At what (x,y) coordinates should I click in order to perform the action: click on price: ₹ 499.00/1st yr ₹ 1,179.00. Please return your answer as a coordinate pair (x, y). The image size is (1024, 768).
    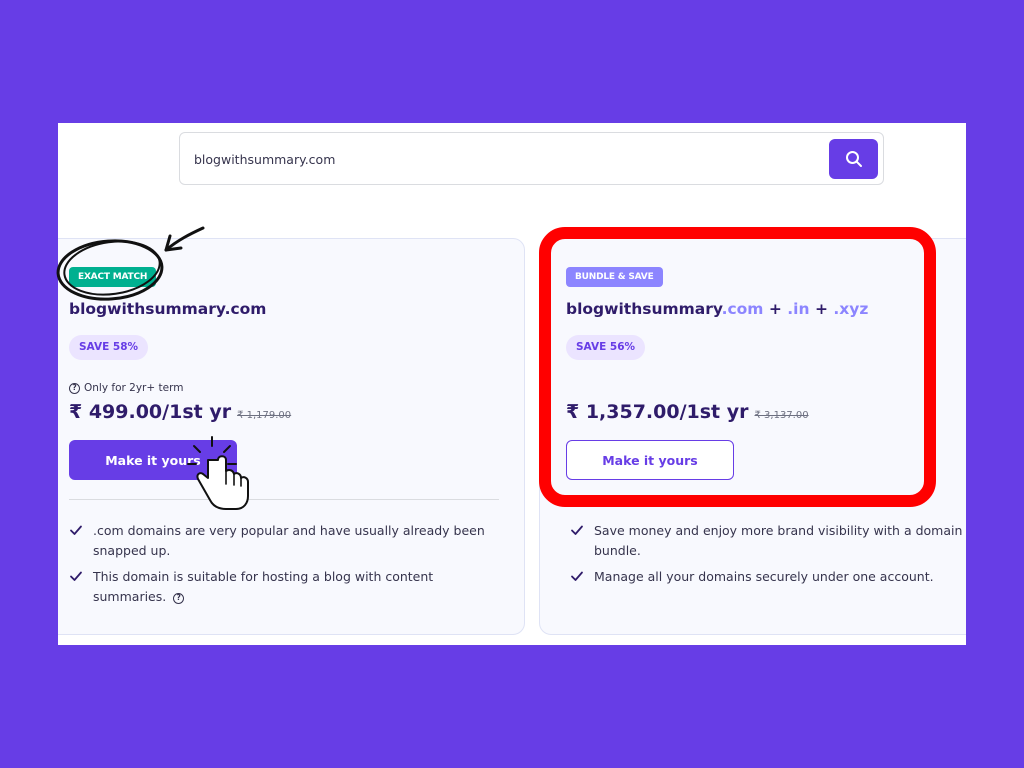
    Looking at the image, I should click on (180, 412).